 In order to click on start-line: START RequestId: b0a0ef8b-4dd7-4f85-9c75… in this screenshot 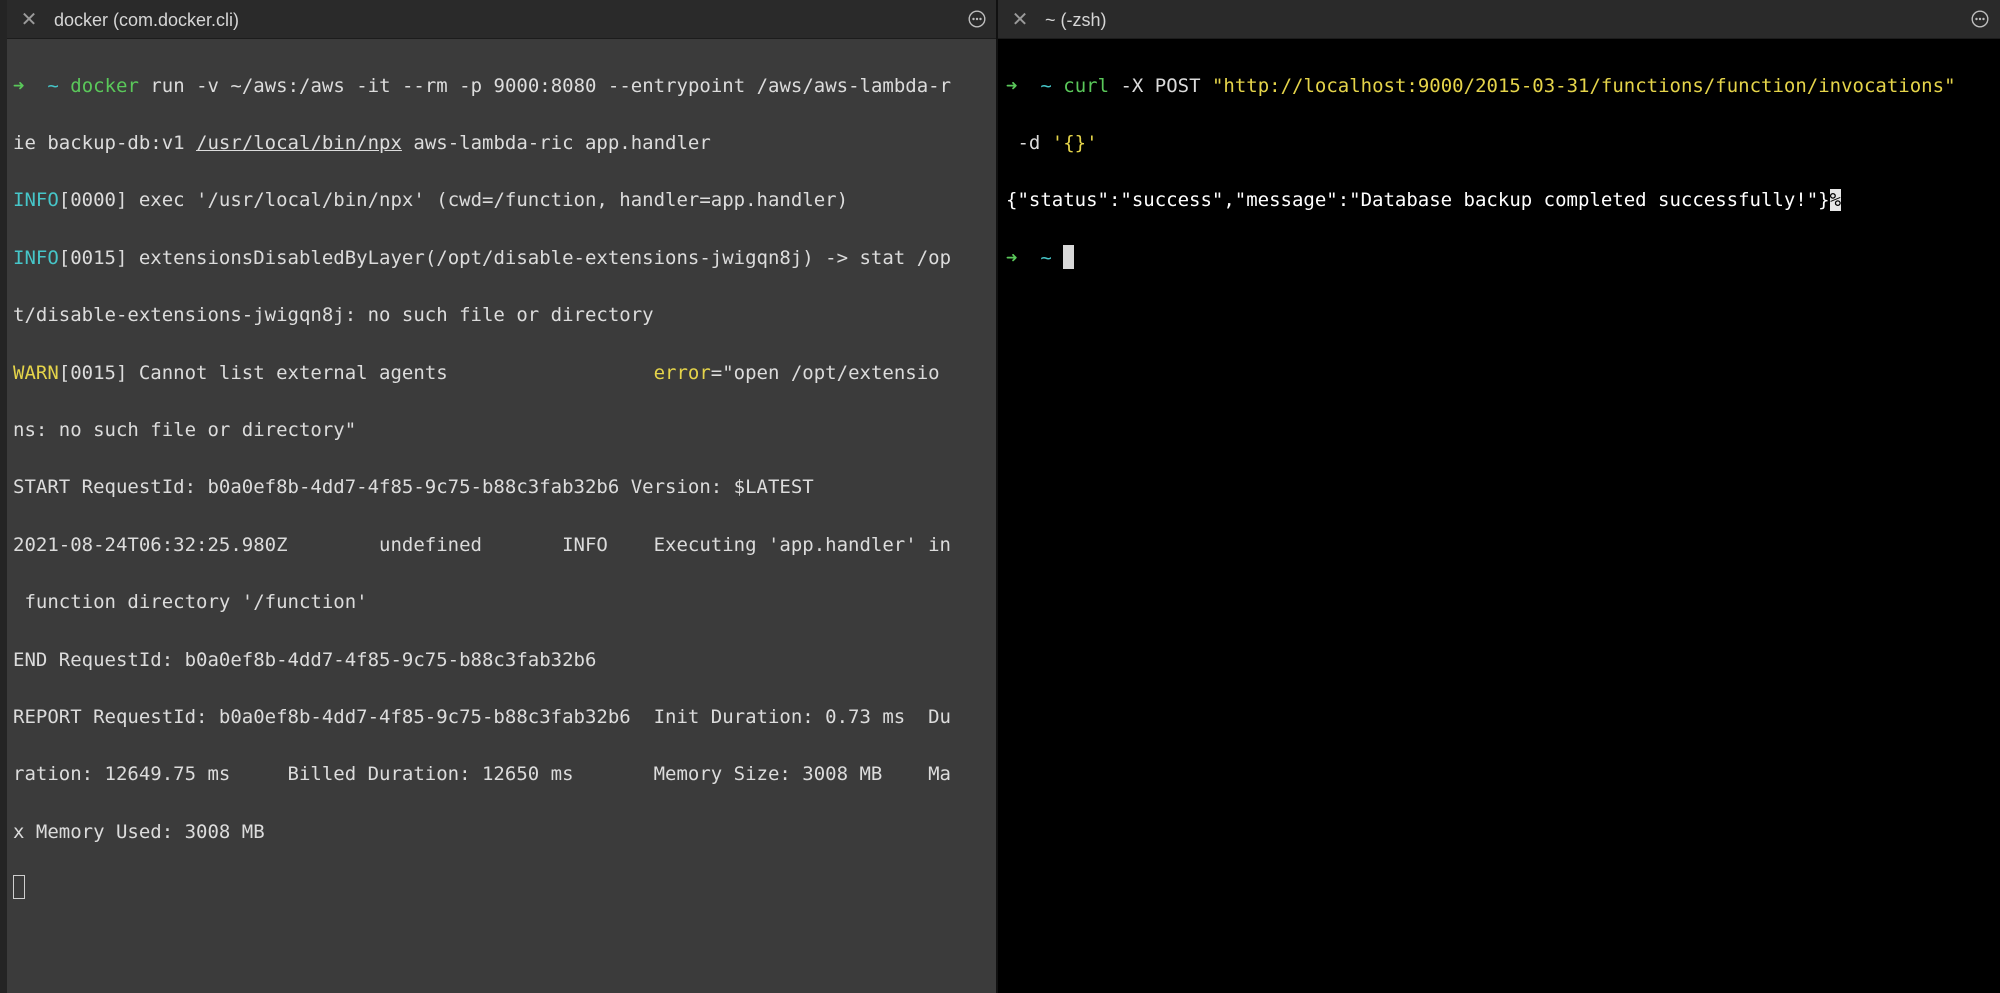, I will do `click(413, 487)`.